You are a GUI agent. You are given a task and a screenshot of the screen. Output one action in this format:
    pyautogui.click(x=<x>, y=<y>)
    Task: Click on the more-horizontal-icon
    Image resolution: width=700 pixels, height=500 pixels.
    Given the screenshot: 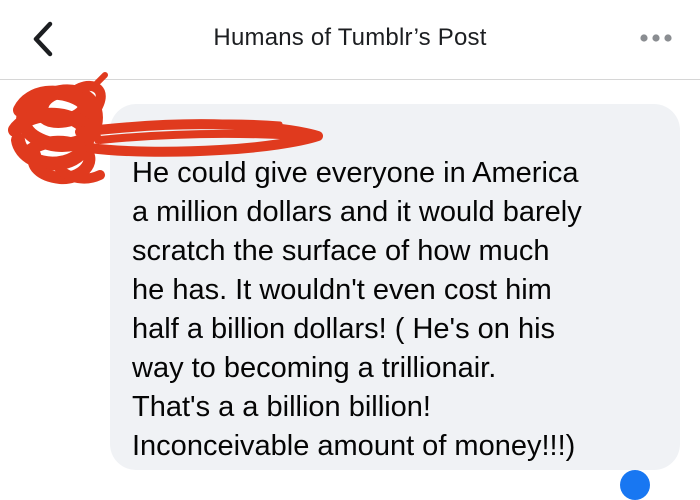 What is the action you would take?
    pyautogui.click(x=656, y=38)
    